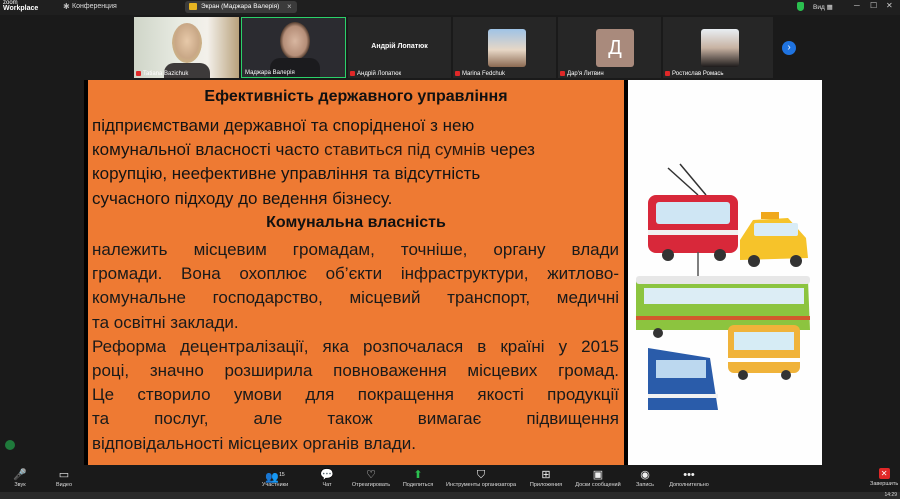 Image resolution: width=900 pixels, height=499 pixels. I want to click on screen-share-pill: Экран (Маджара Валерія) ×, so click(241, 7).